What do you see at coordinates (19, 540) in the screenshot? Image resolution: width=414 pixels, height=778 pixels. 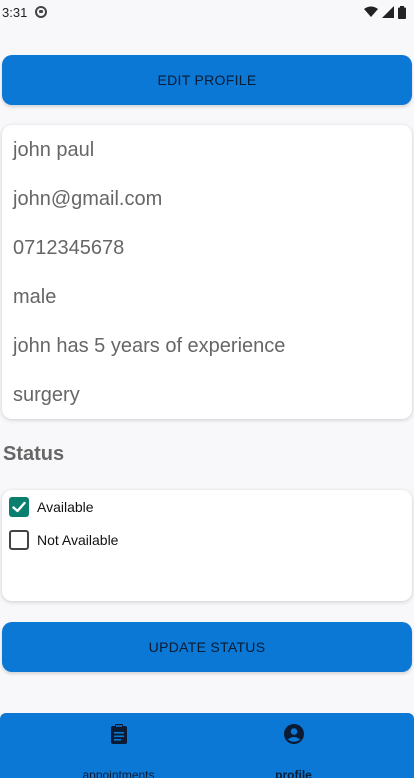 I see `checkbox-unchecked-icon` at bounding box center [19, 540].